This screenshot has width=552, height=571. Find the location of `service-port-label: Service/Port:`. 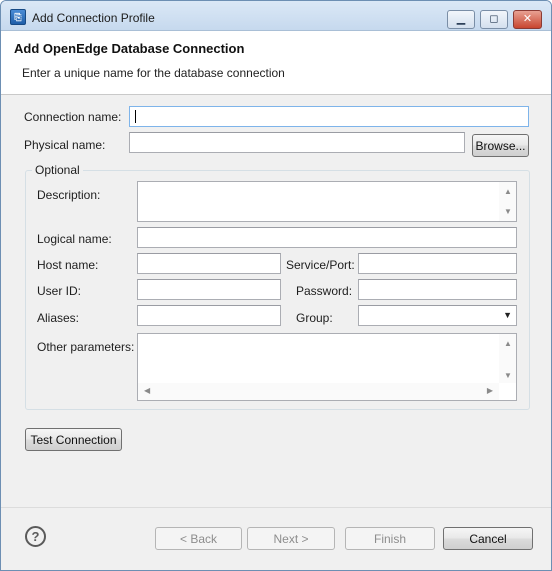

service-port-label: Service/Port: is located at coordinates (320, 265).